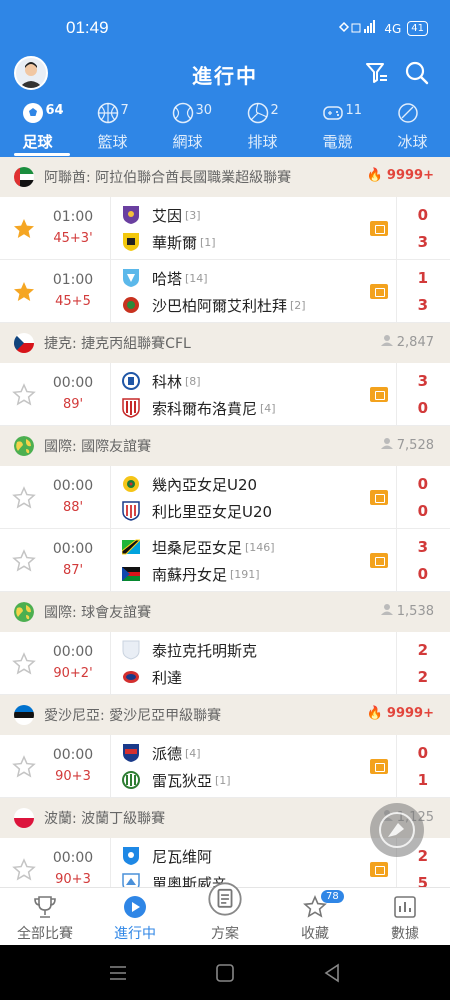 The height and width of the screenshot is (1000, 450). I want to click on match-row: 00:00 90+3 派德 [4] 雷瓦狄亞 [1] 0 1, so click(225, 766).